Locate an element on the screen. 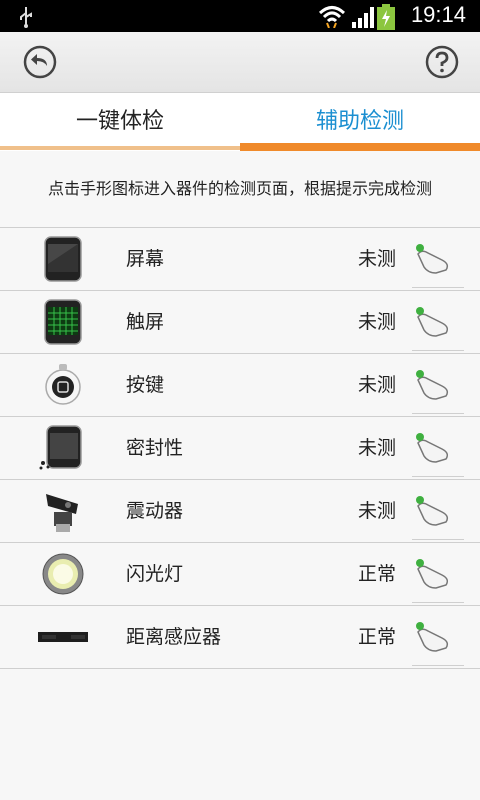 This screenshot has height=800, width=480. help-icon is located at coordinates (442, 62).